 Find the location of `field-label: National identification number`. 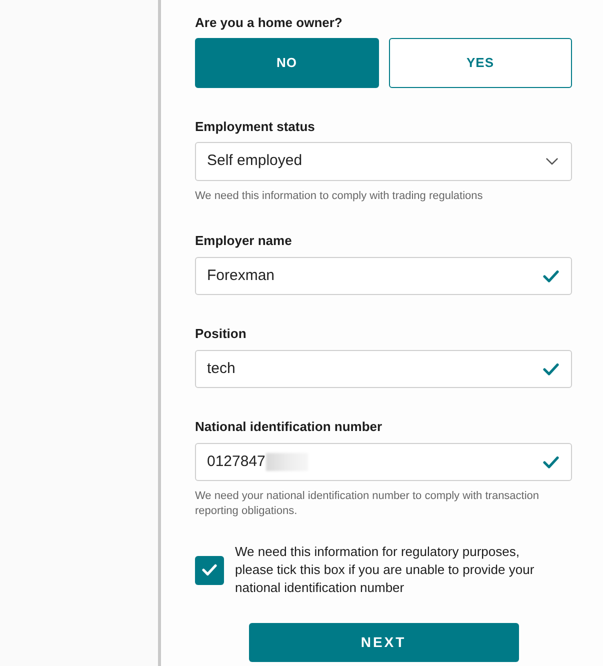

field-label: National identification number is located at coordinates (289, 426).